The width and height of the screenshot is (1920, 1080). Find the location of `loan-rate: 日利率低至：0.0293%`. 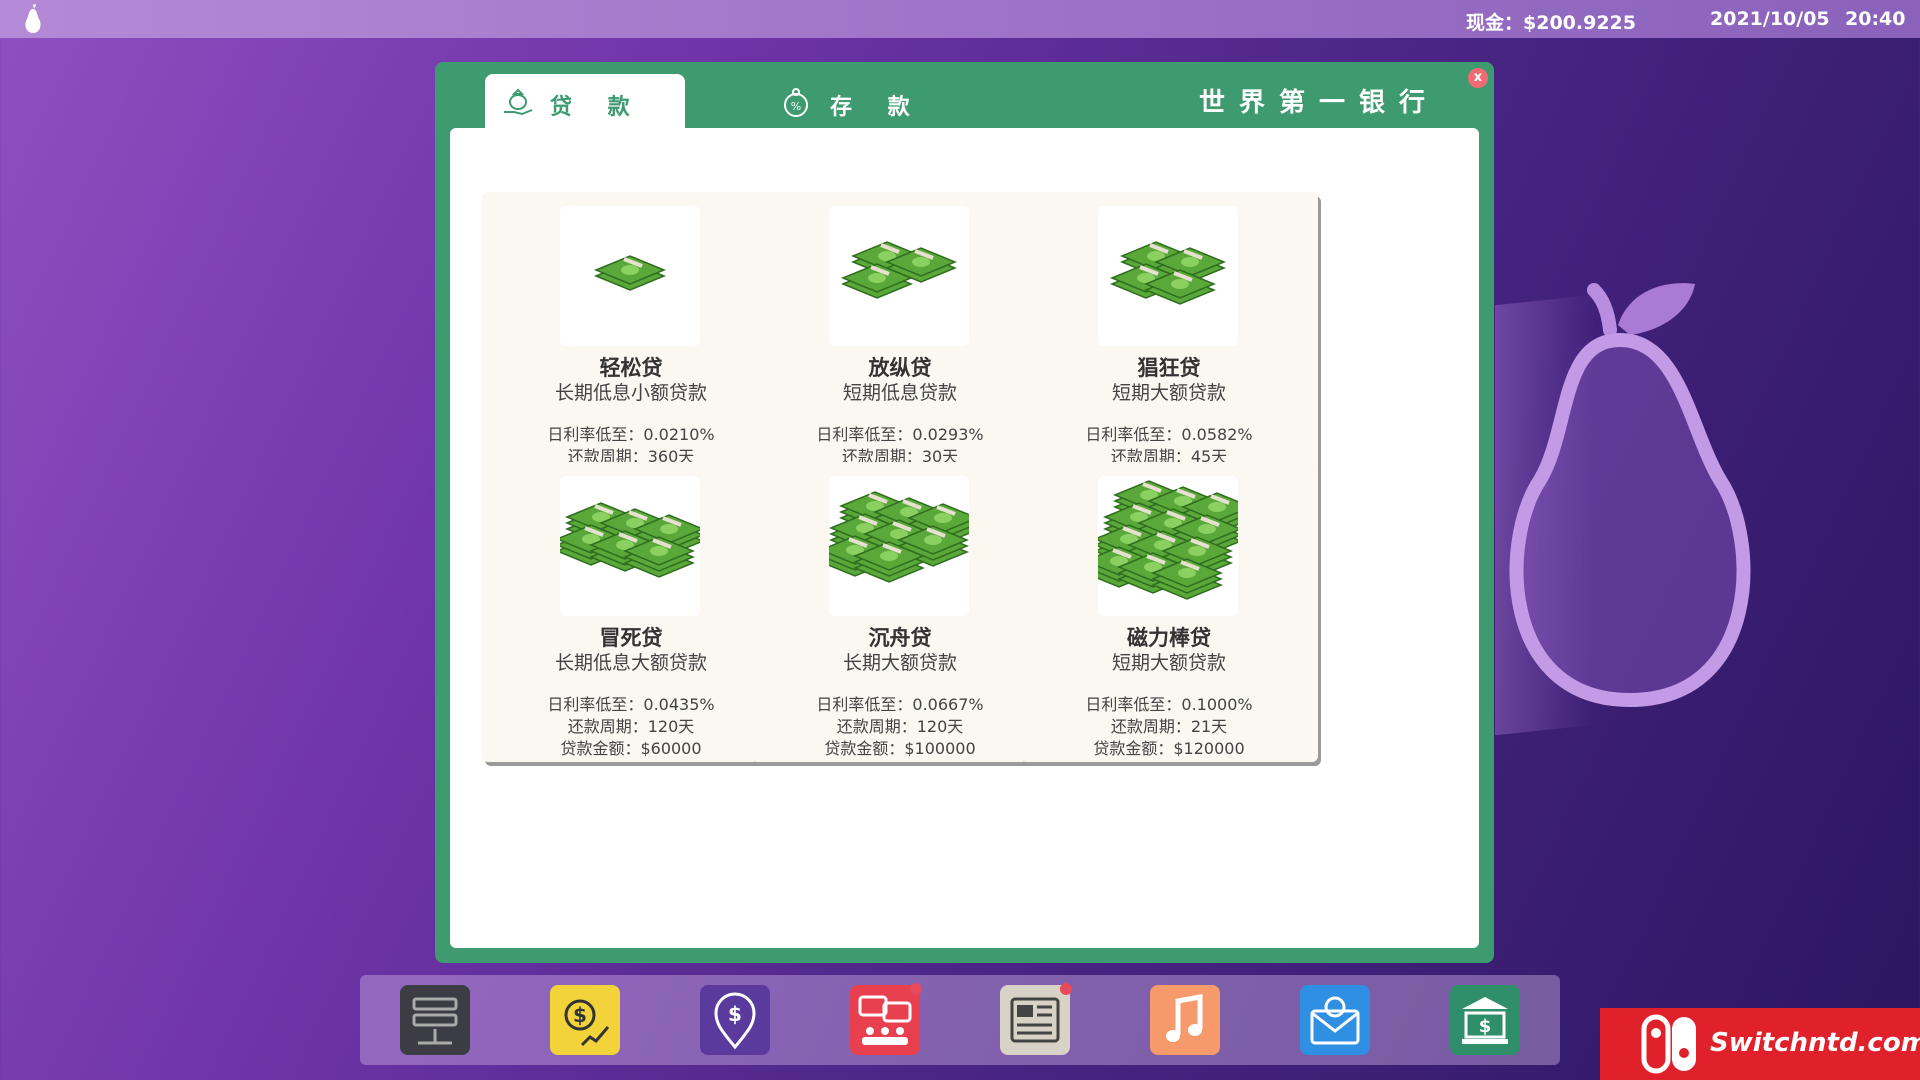

loan-rate: 日利率低至：0.0293% is located at coordinates (900, 434).